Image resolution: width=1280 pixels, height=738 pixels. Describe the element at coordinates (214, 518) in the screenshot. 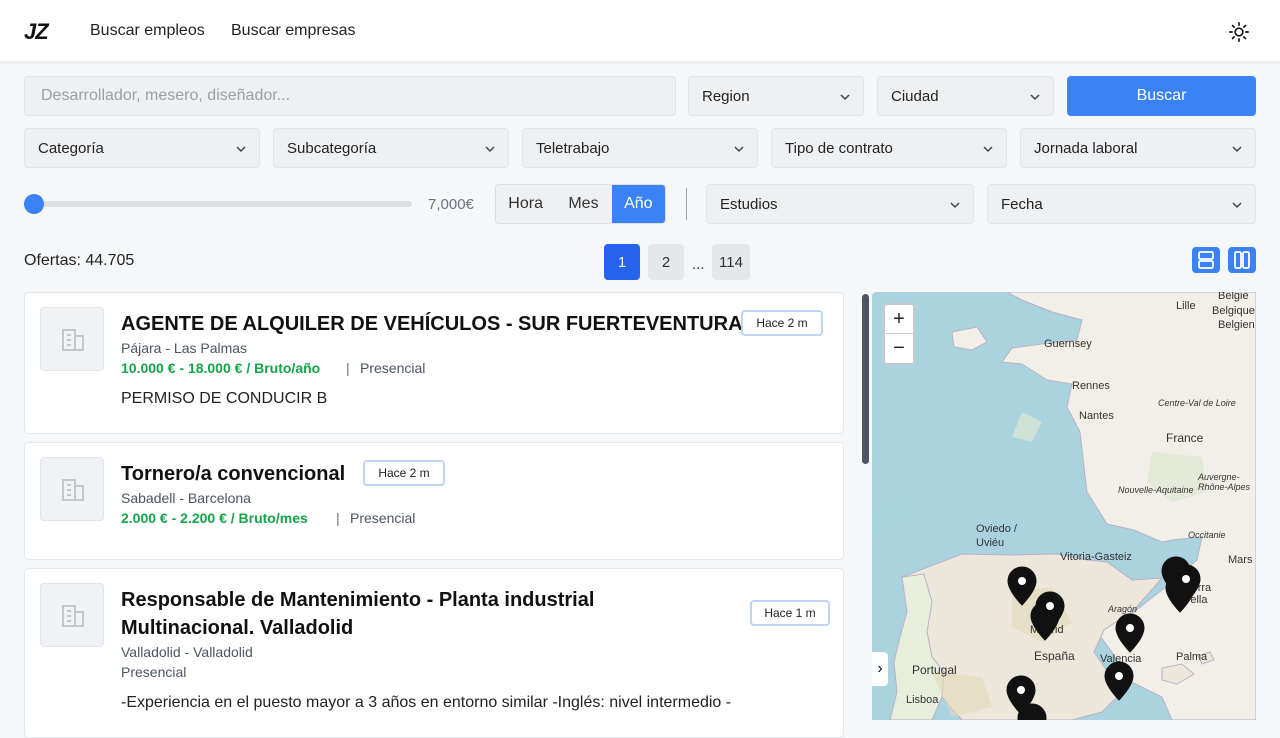

I see `job-salary: 2.000 € - 2.200 € / Bruto/mes` at that location.